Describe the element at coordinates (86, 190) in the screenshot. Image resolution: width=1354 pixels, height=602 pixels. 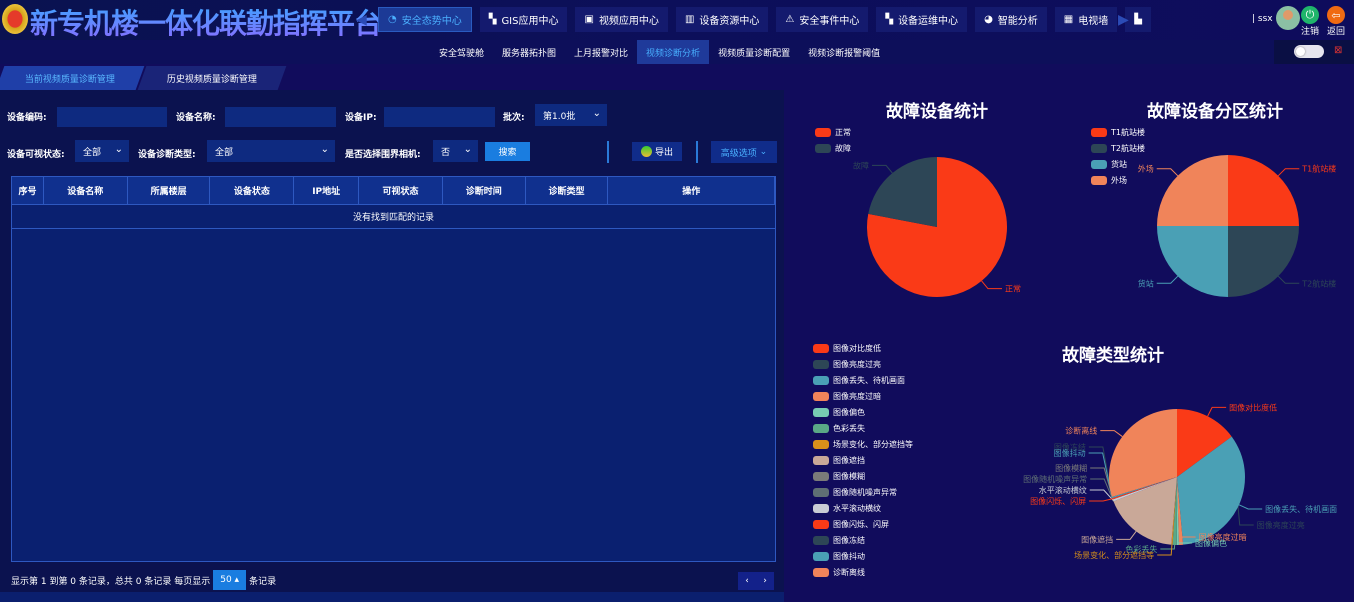
I see `column-header: 设备名称` at that location.